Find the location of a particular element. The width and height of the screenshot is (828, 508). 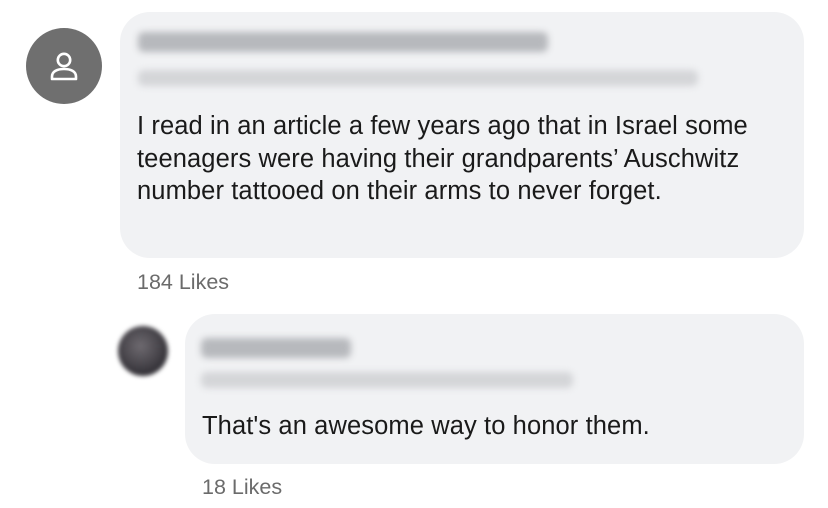

comment-like-count: 184 Likes is located at coordinates (183, 282).